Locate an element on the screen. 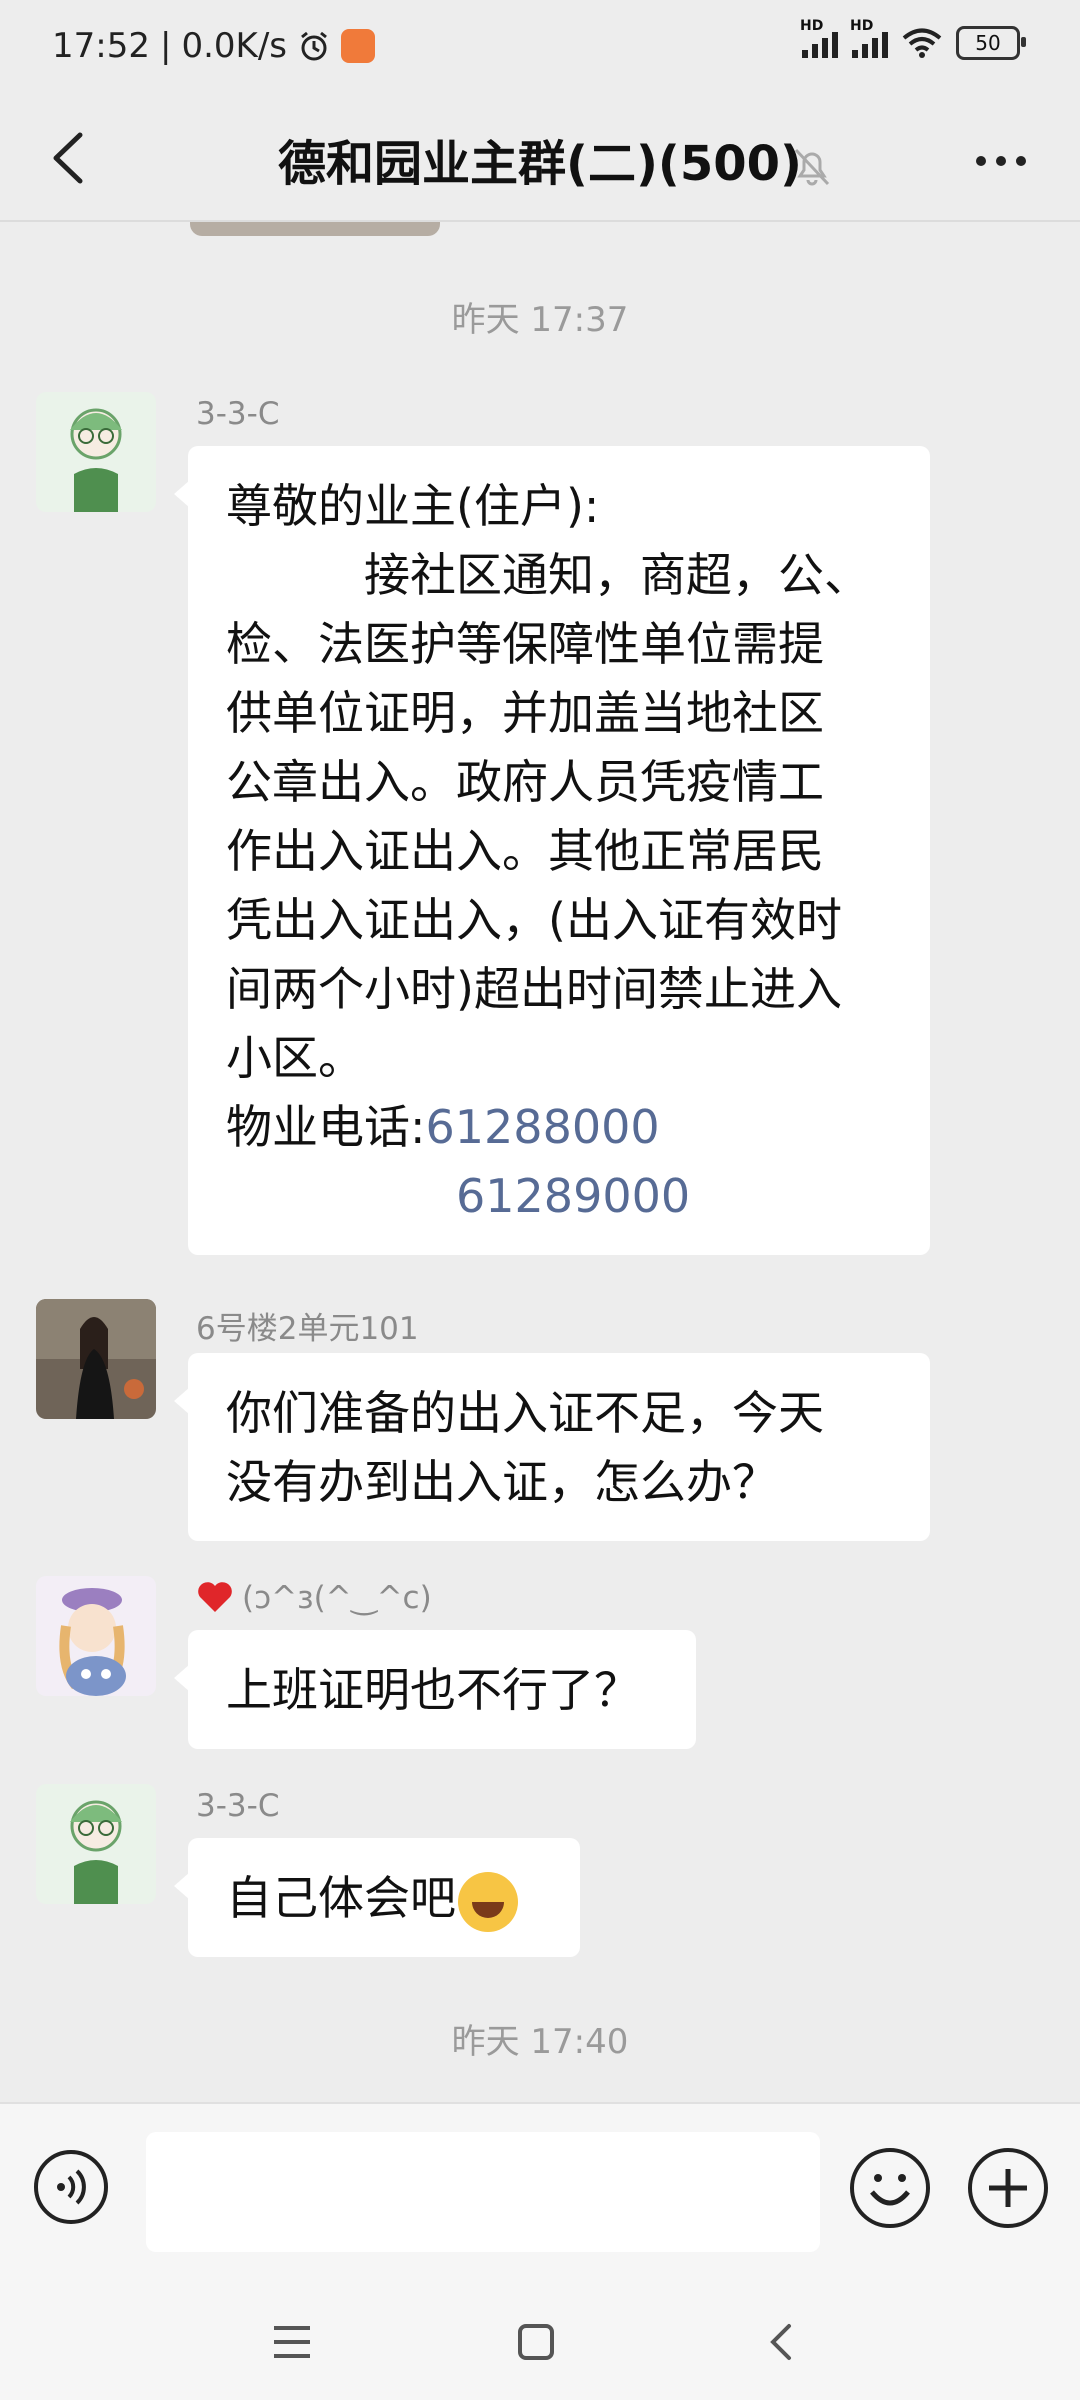 This screenshot has height=2400, width=1080. heart-icon is located at coordinates (215, 1597).